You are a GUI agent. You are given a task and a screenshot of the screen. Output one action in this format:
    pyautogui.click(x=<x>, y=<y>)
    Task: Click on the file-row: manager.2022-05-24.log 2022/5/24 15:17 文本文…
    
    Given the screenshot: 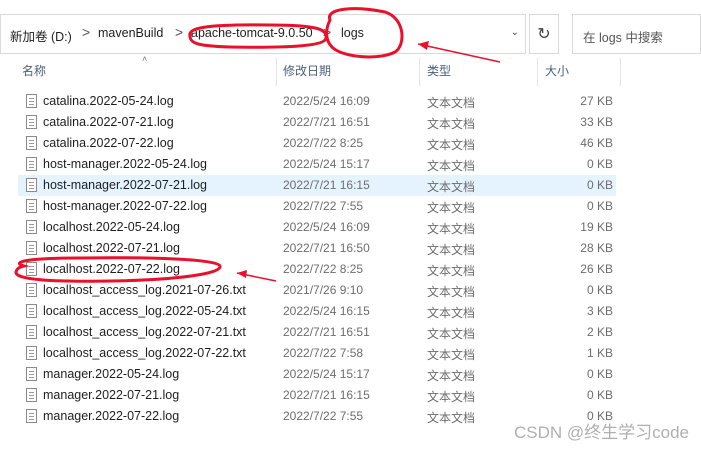 What is the action you would take?
    pyautogui.click(x=317, y=374)
    